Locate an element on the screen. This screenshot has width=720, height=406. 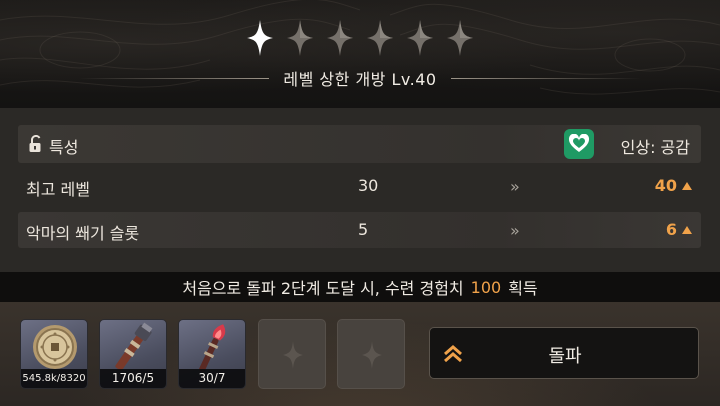
material-count: 545.8k/8320 is located at coordinates (54, 378).